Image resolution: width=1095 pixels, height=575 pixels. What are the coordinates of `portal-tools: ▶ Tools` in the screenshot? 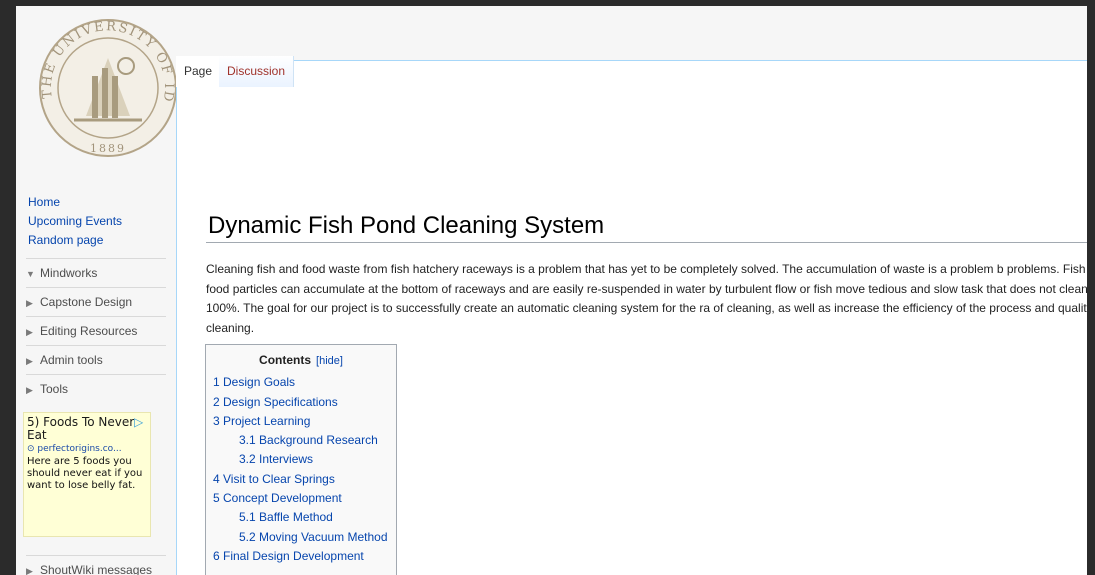 It's located at (96, 388).